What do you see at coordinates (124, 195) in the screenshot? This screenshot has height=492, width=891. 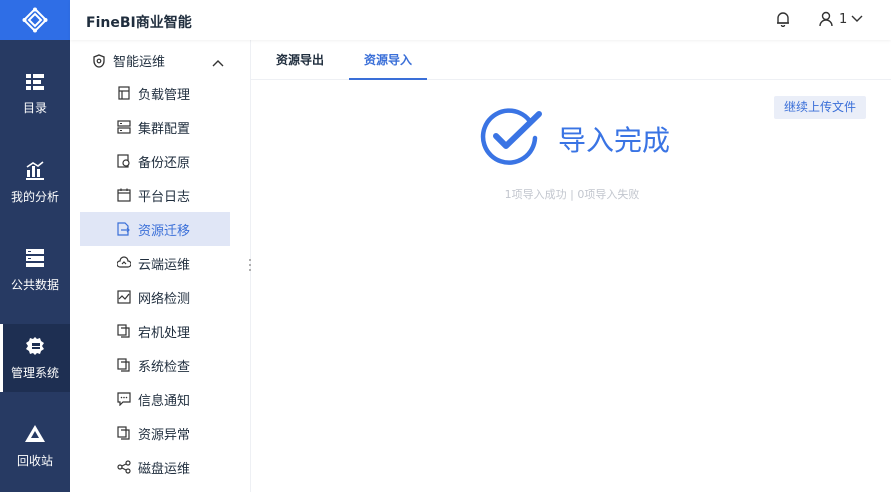 I see `calendar-icon` at bounding box center [124, 195].